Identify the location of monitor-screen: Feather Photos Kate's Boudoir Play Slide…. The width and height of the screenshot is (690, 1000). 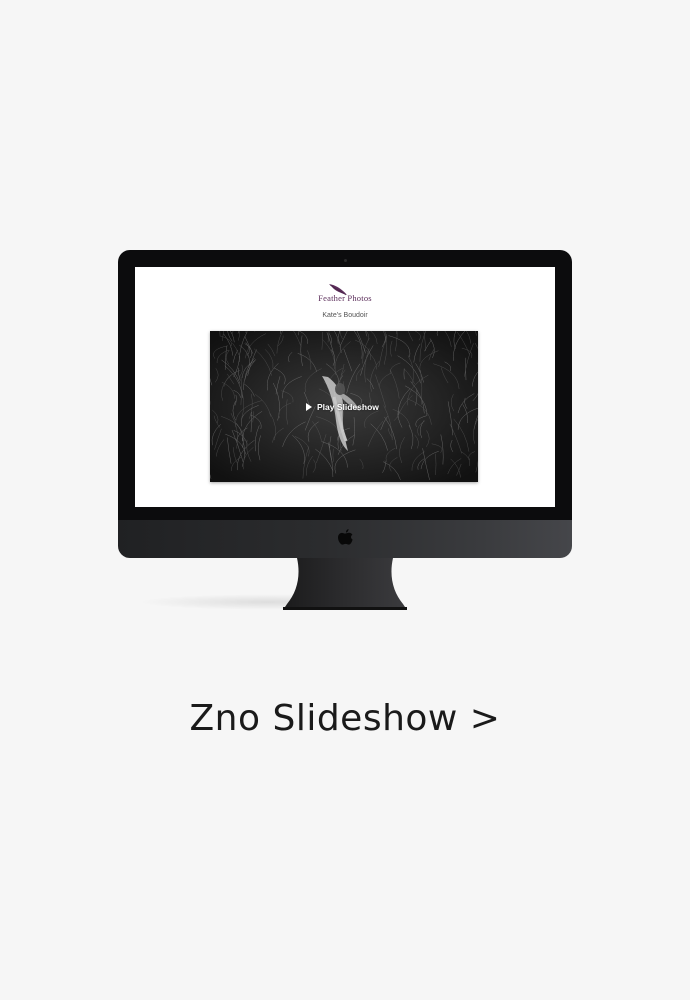
(345, 387).